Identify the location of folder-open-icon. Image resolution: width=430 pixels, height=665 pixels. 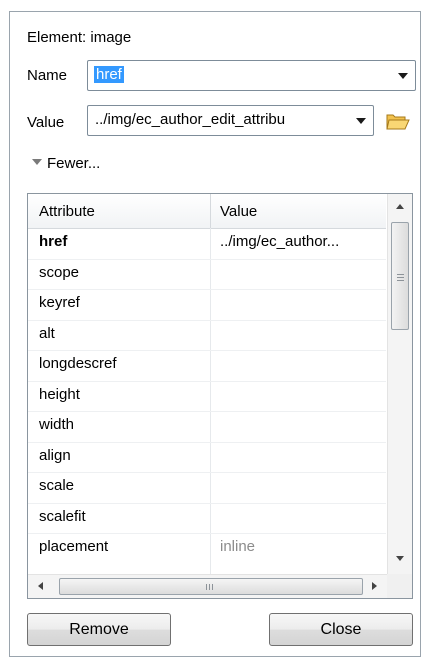
(398, 121).